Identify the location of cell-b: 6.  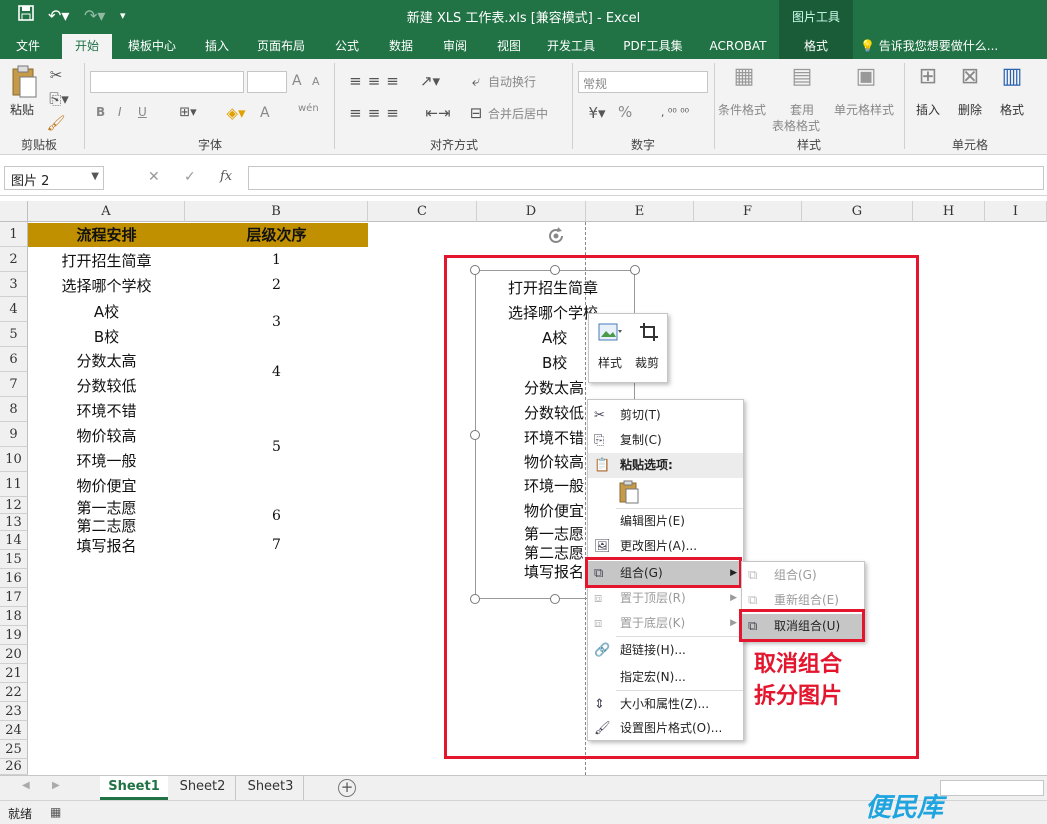
(276, 516).